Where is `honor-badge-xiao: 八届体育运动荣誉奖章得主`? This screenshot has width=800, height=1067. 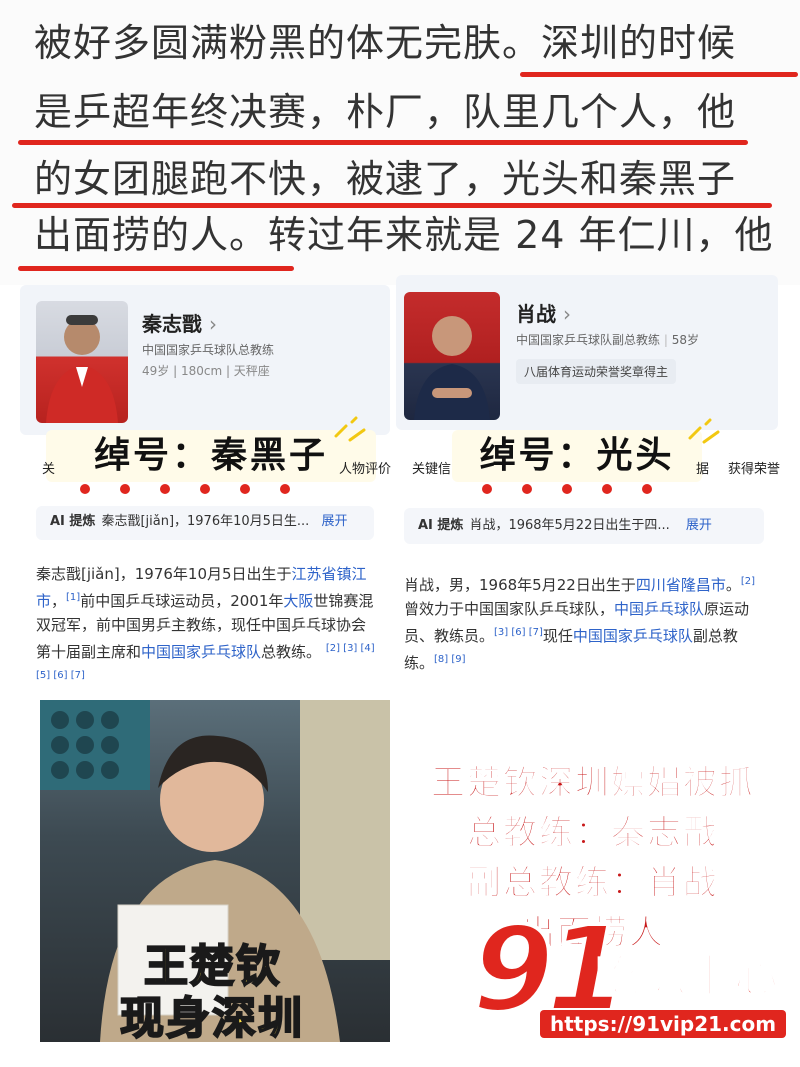
honor-badge-xiao: 八届体育运动荣誉奖章得主 is located at coordinates (596, 371).